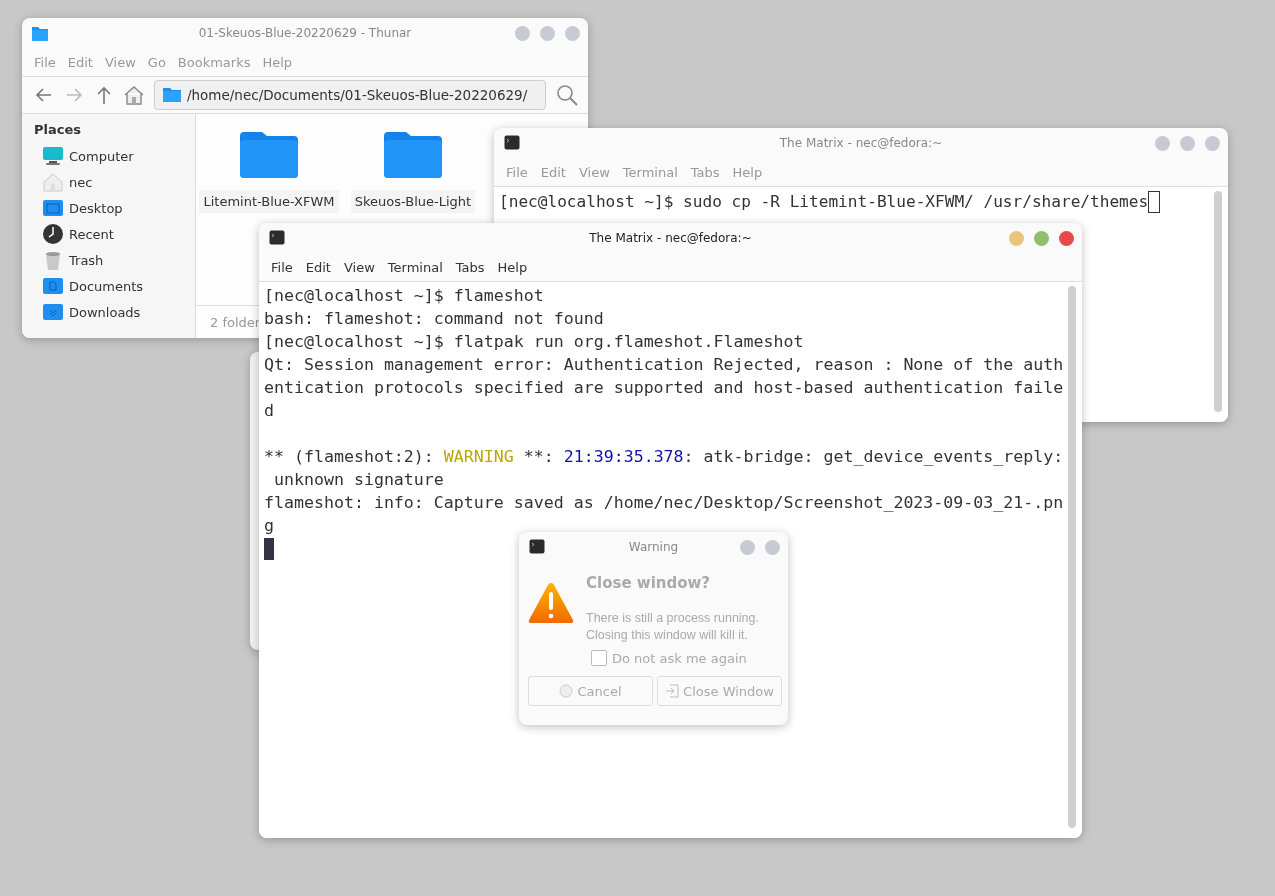 This screenshot has height=896, width=1275. I want to click on monitor-icon, so click(53, 156).